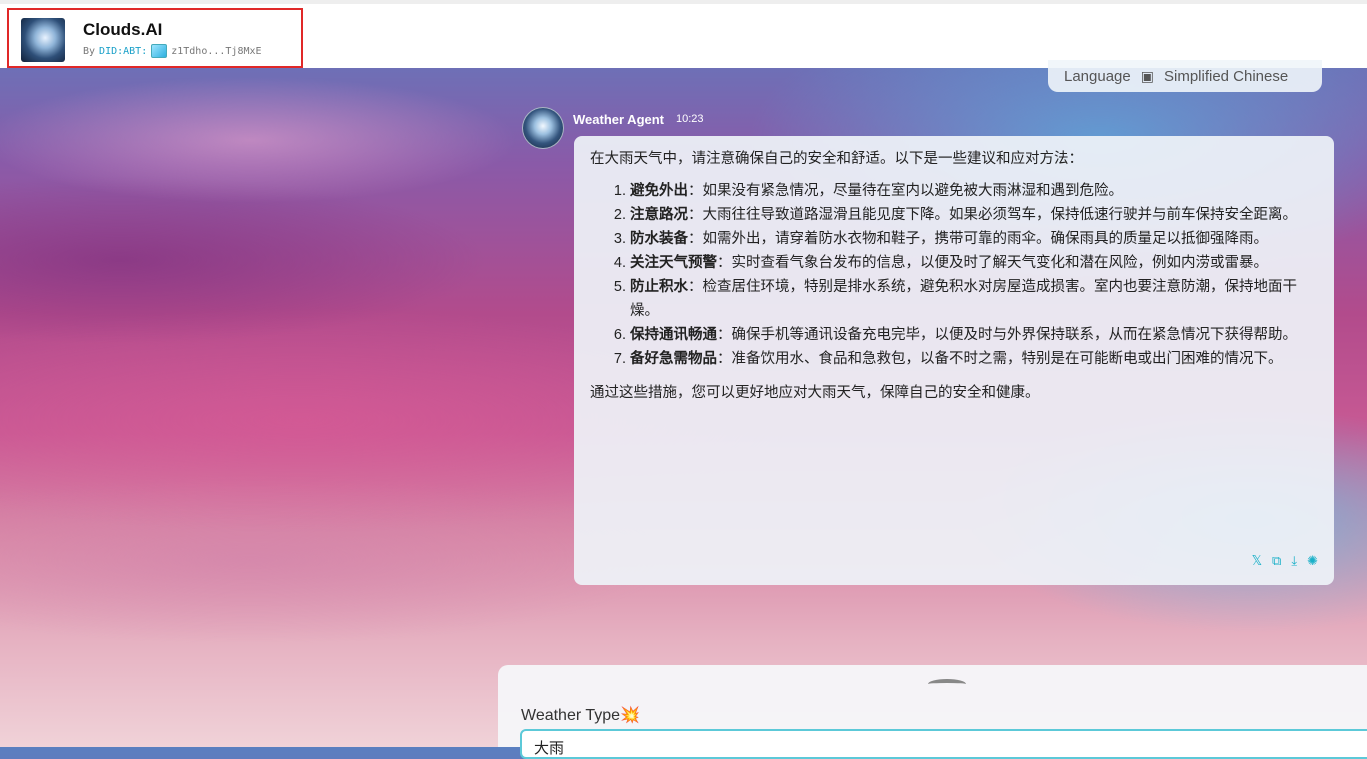  What do you see at coordinates (815, 393) in the screenshot?
I see `message-outro: 通过这些措施，您可以更好地应对大雨天气，保障自己的安全和健康。` at bounding box center [815, 393].